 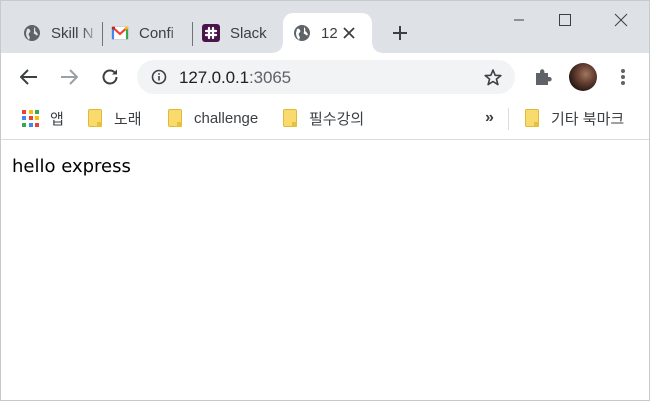 I want to click on url-port: :3065, so click(x=270, y=77).